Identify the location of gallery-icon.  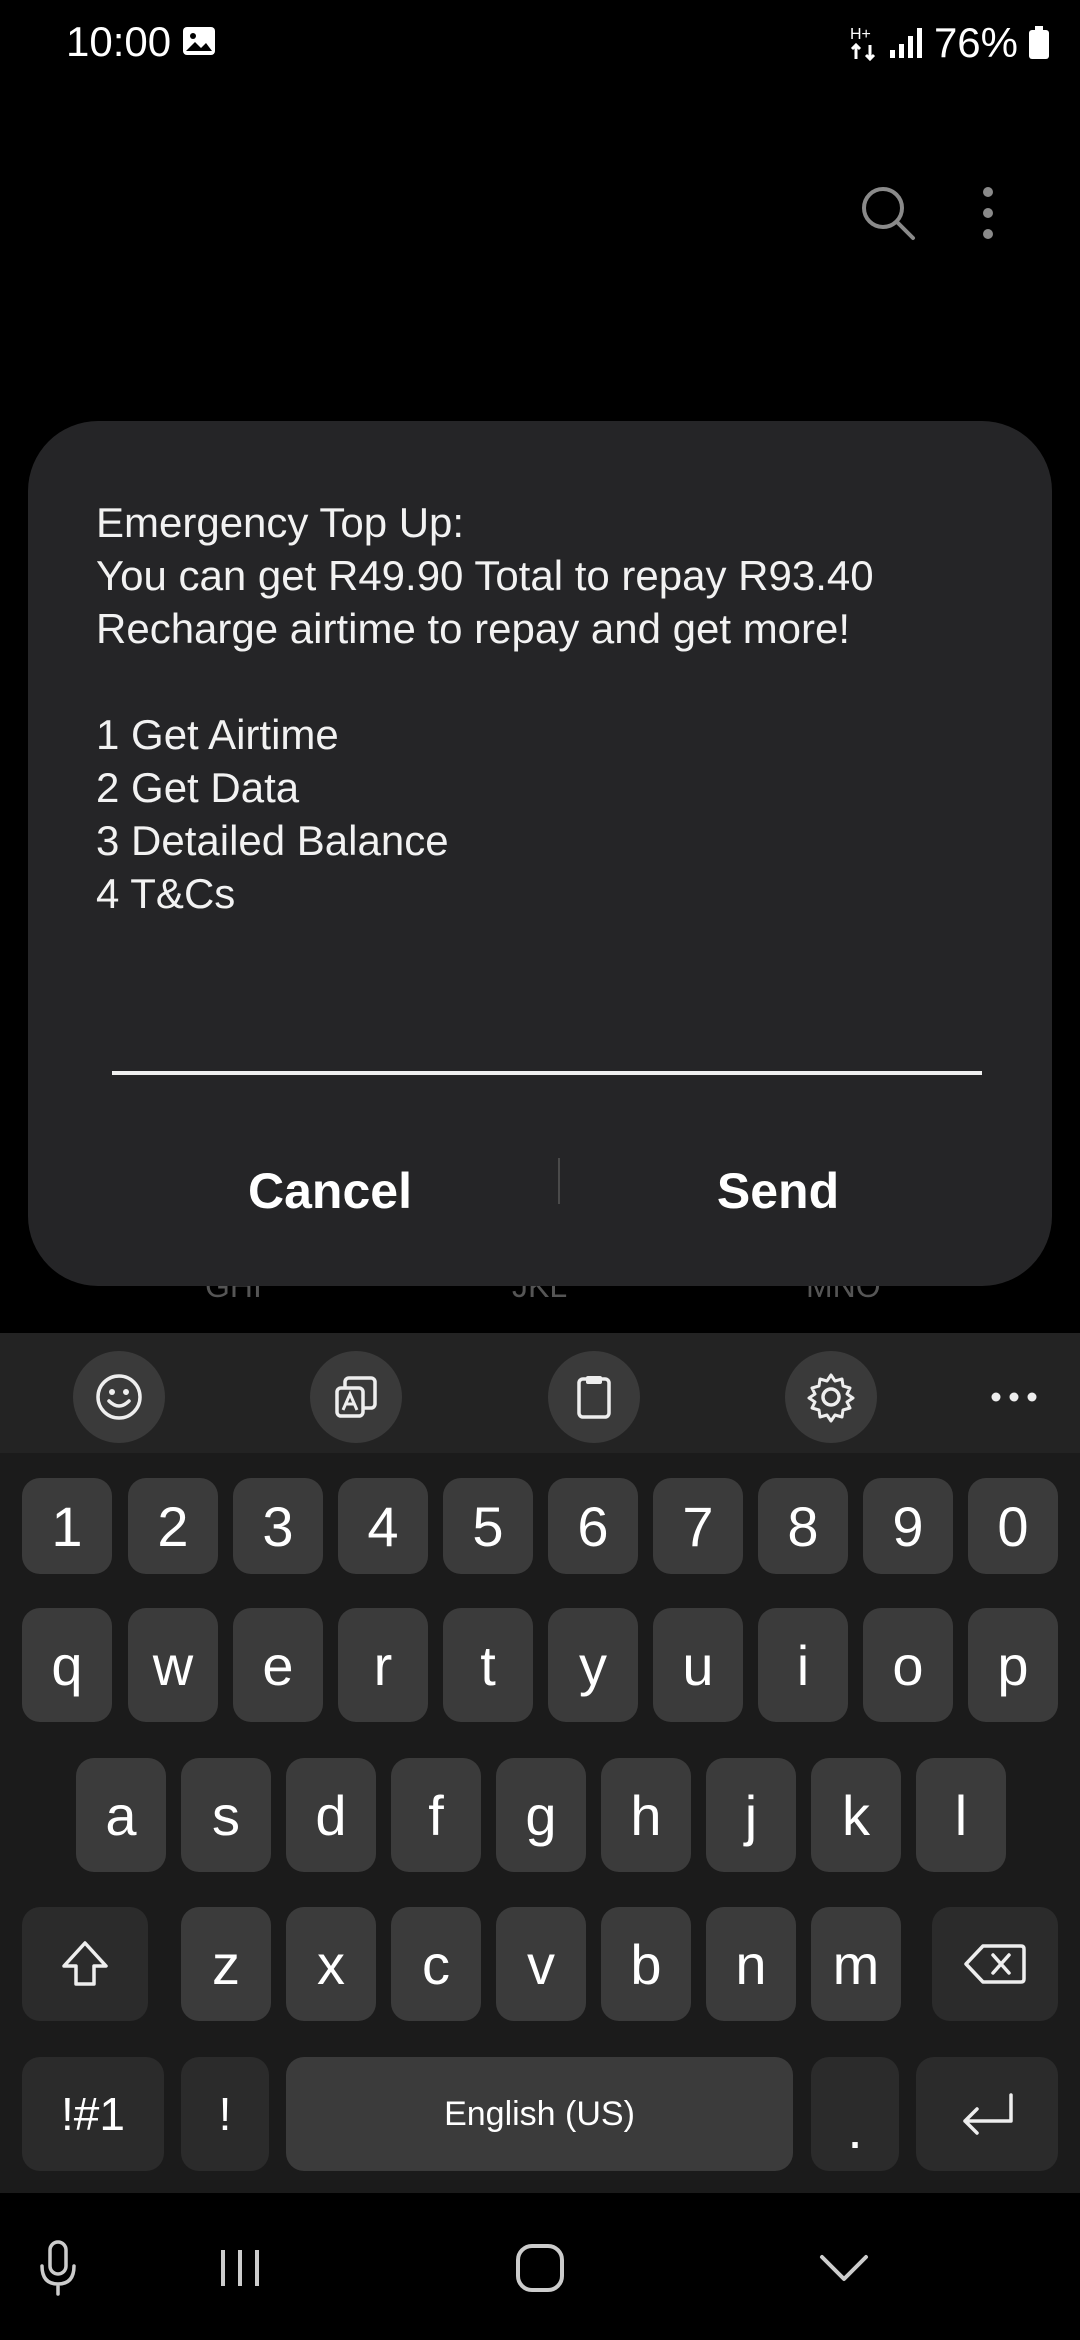
(199, 41).